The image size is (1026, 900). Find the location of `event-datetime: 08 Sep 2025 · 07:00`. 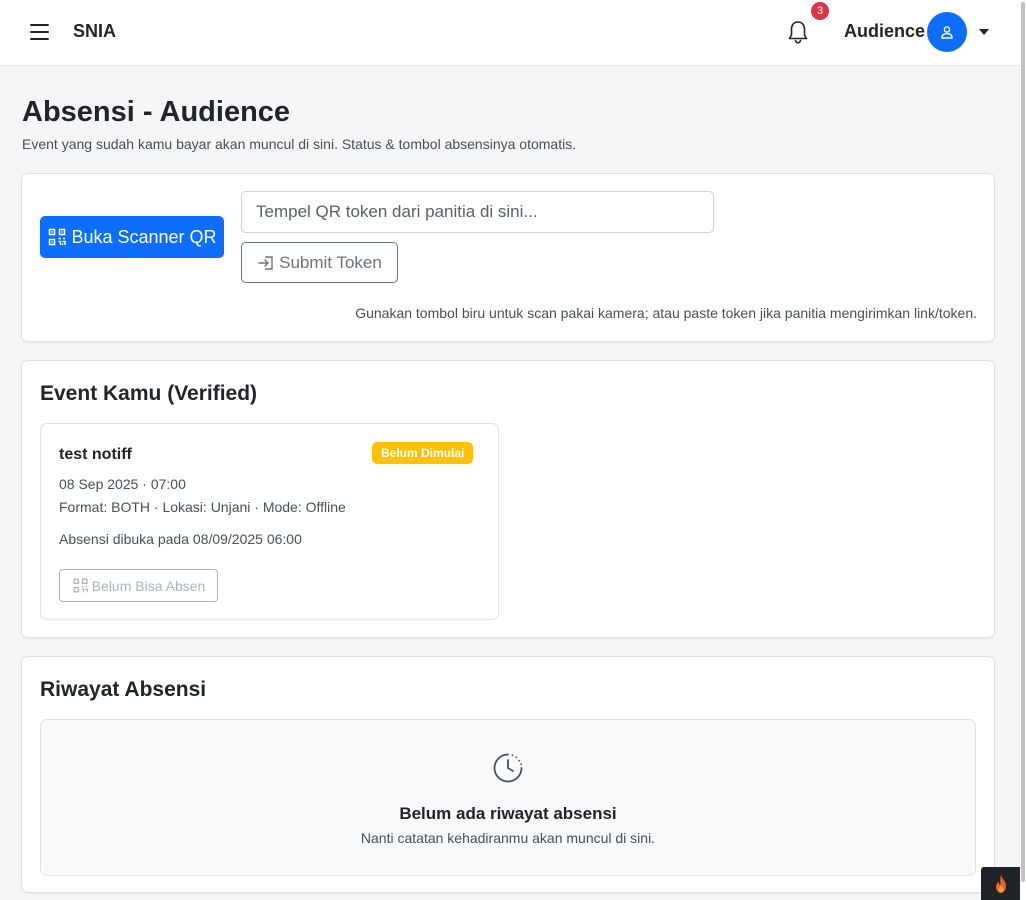

event-datetime: 08 Sep 2025 · 07:00 is located at coordinates (122, 484).